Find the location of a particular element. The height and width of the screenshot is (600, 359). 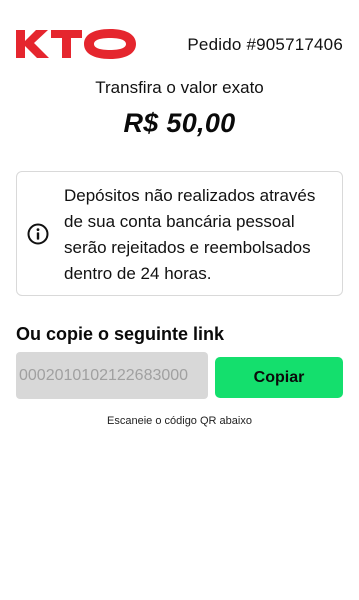

payment-amount: R$ 50,00 is located at coordinates (179, 123).